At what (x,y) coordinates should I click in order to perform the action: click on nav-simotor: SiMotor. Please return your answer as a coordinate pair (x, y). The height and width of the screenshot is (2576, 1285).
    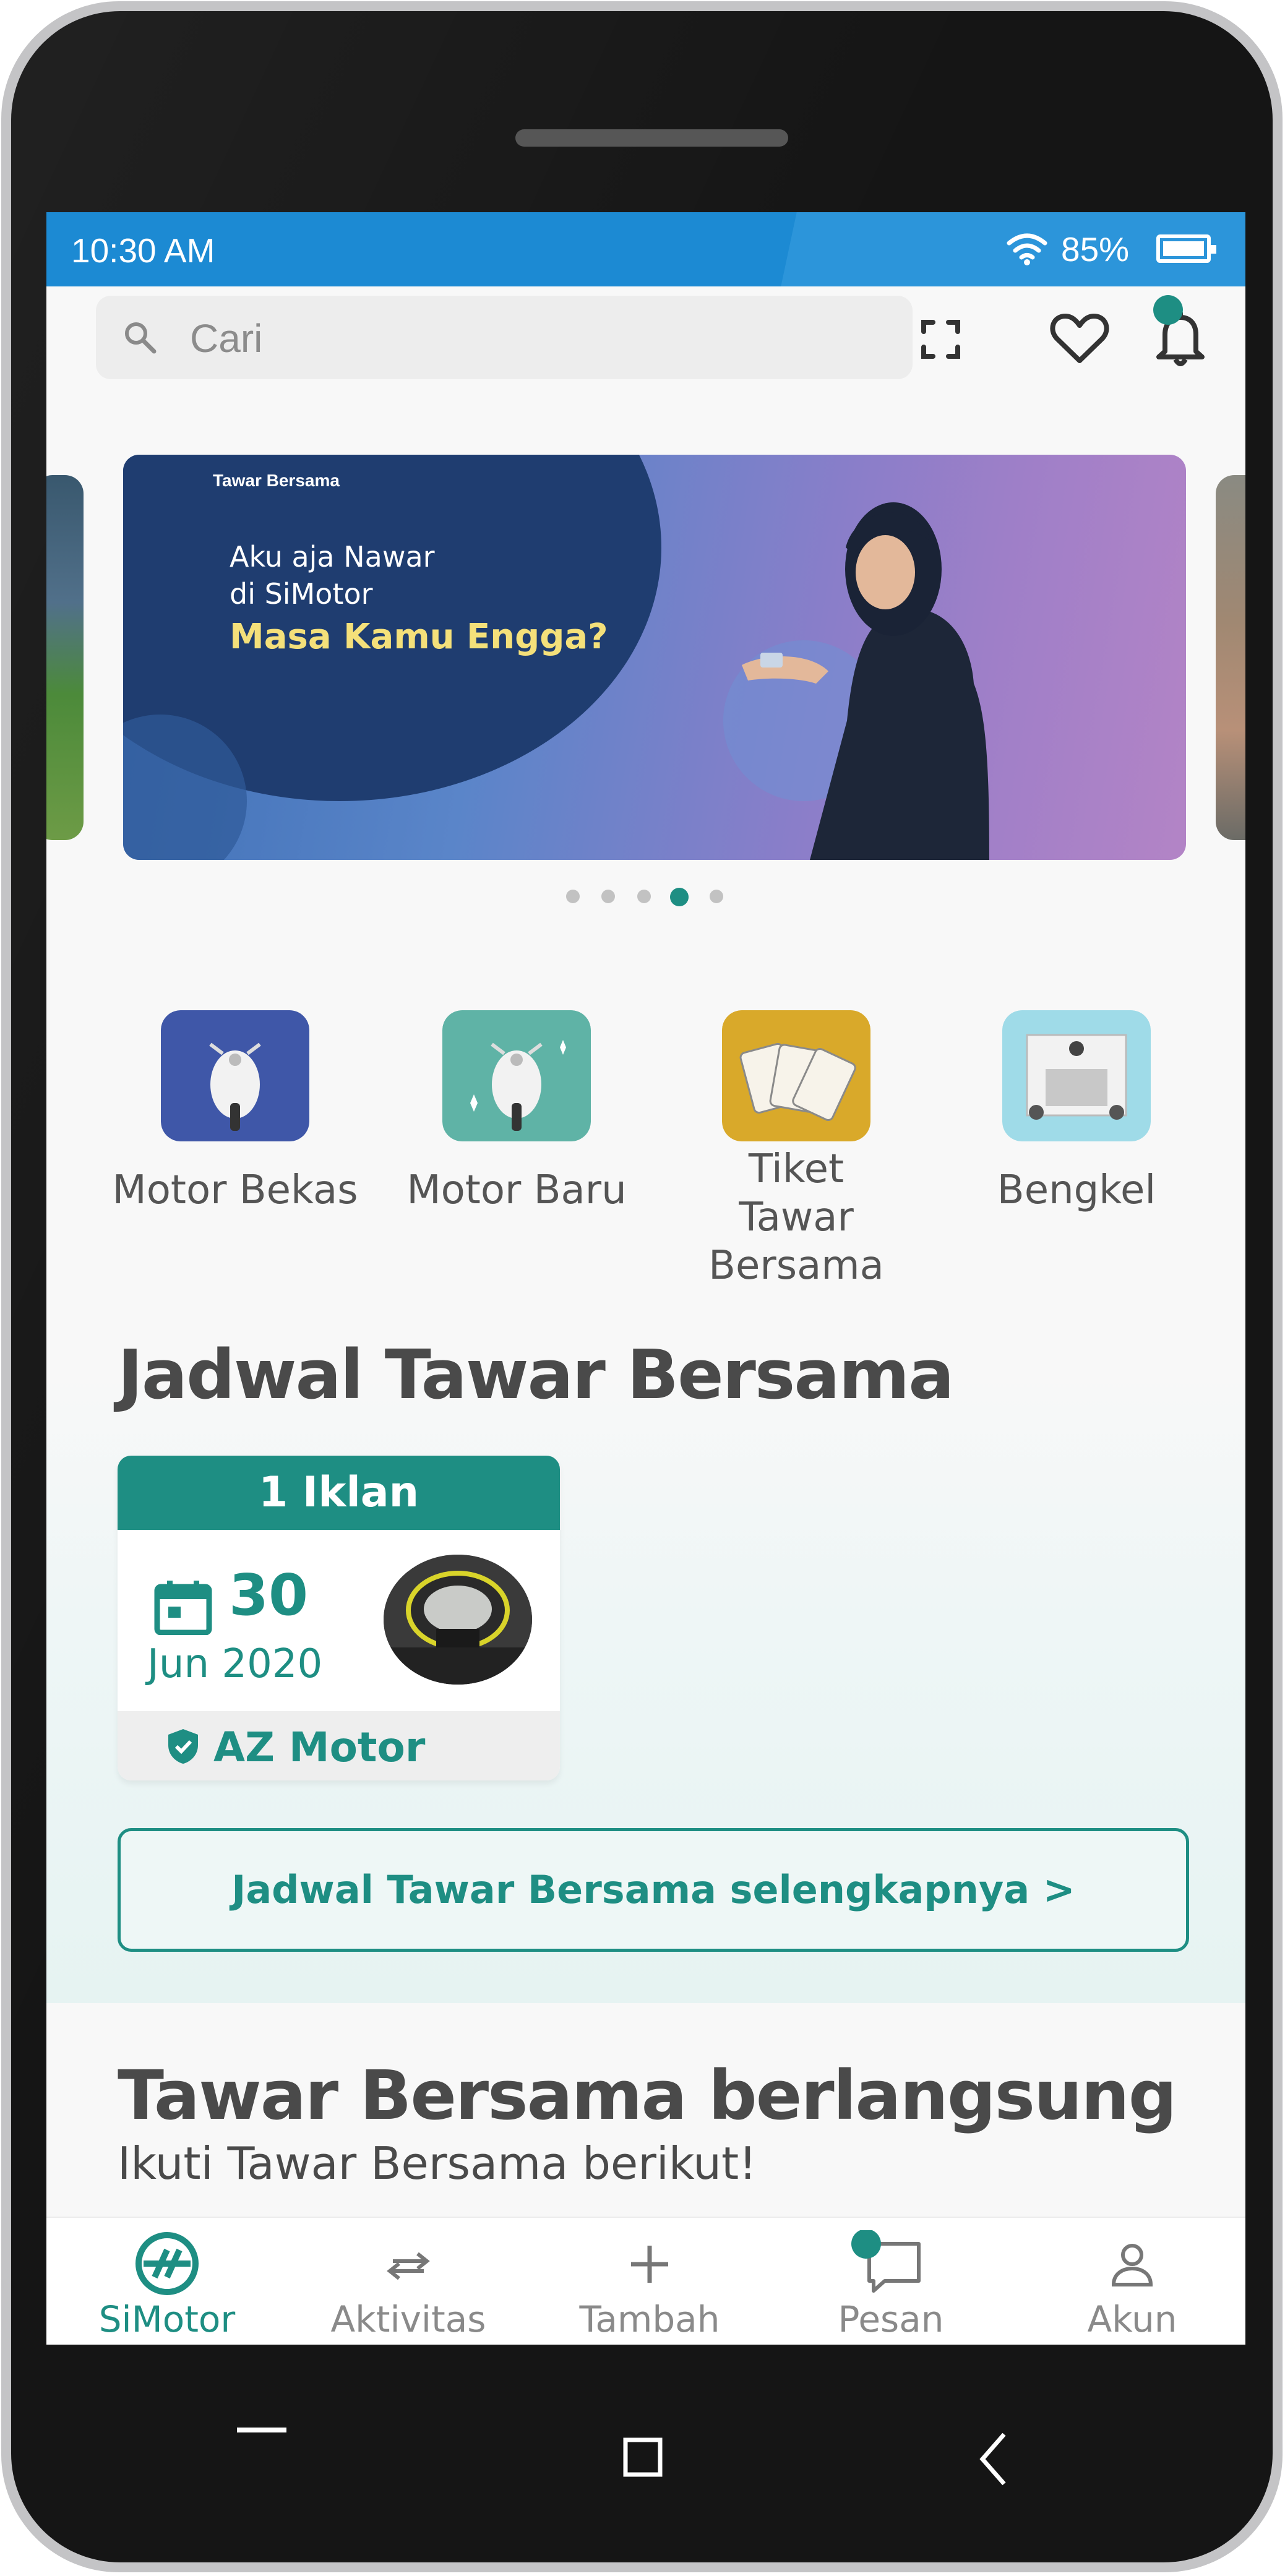
    Looking at the image, I should click on (167, 2281).